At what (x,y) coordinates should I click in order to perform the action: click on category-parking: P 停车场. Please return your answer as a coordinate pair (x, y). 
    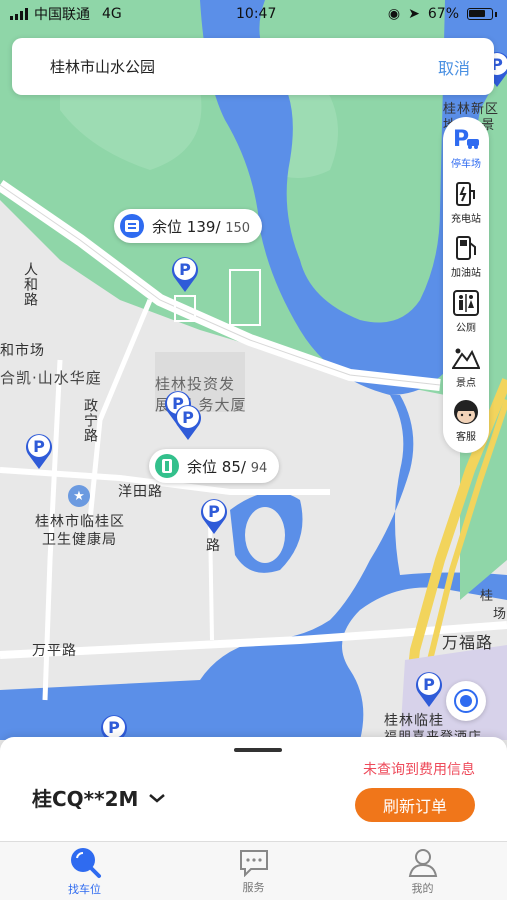
    Looking at the image, I should click on (466, 152).